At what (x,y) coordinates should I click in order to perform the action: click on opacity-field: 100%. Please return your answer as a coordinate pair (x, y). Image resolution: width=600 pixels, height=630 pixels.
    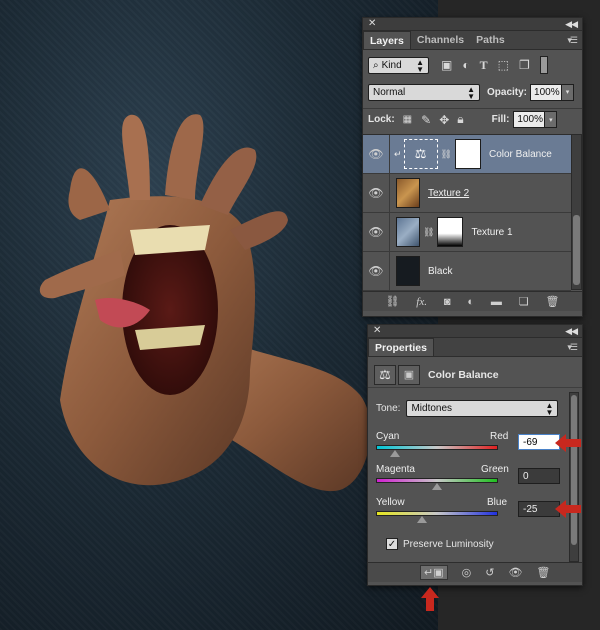
    Looking at the image, I should click on (546, 92).